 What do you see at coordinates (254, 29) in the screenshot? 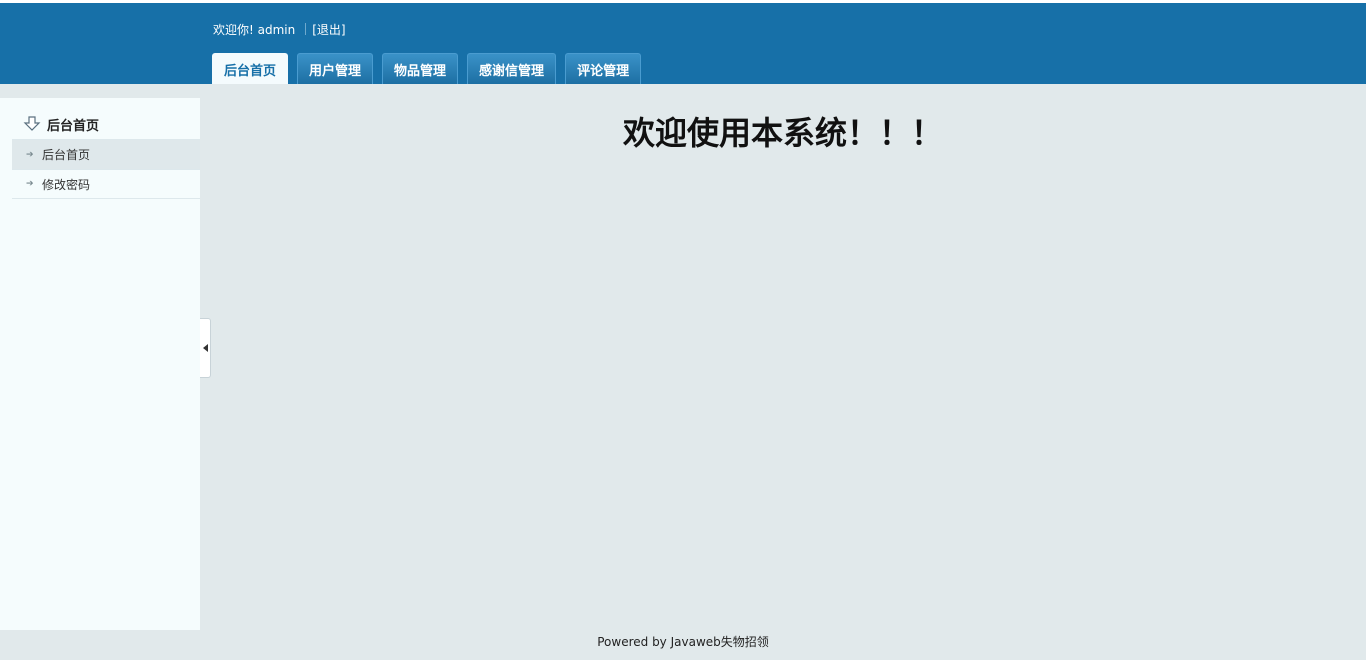
I see `welcome-text: 欢迎你! admin` at bounding box center [254, 29].